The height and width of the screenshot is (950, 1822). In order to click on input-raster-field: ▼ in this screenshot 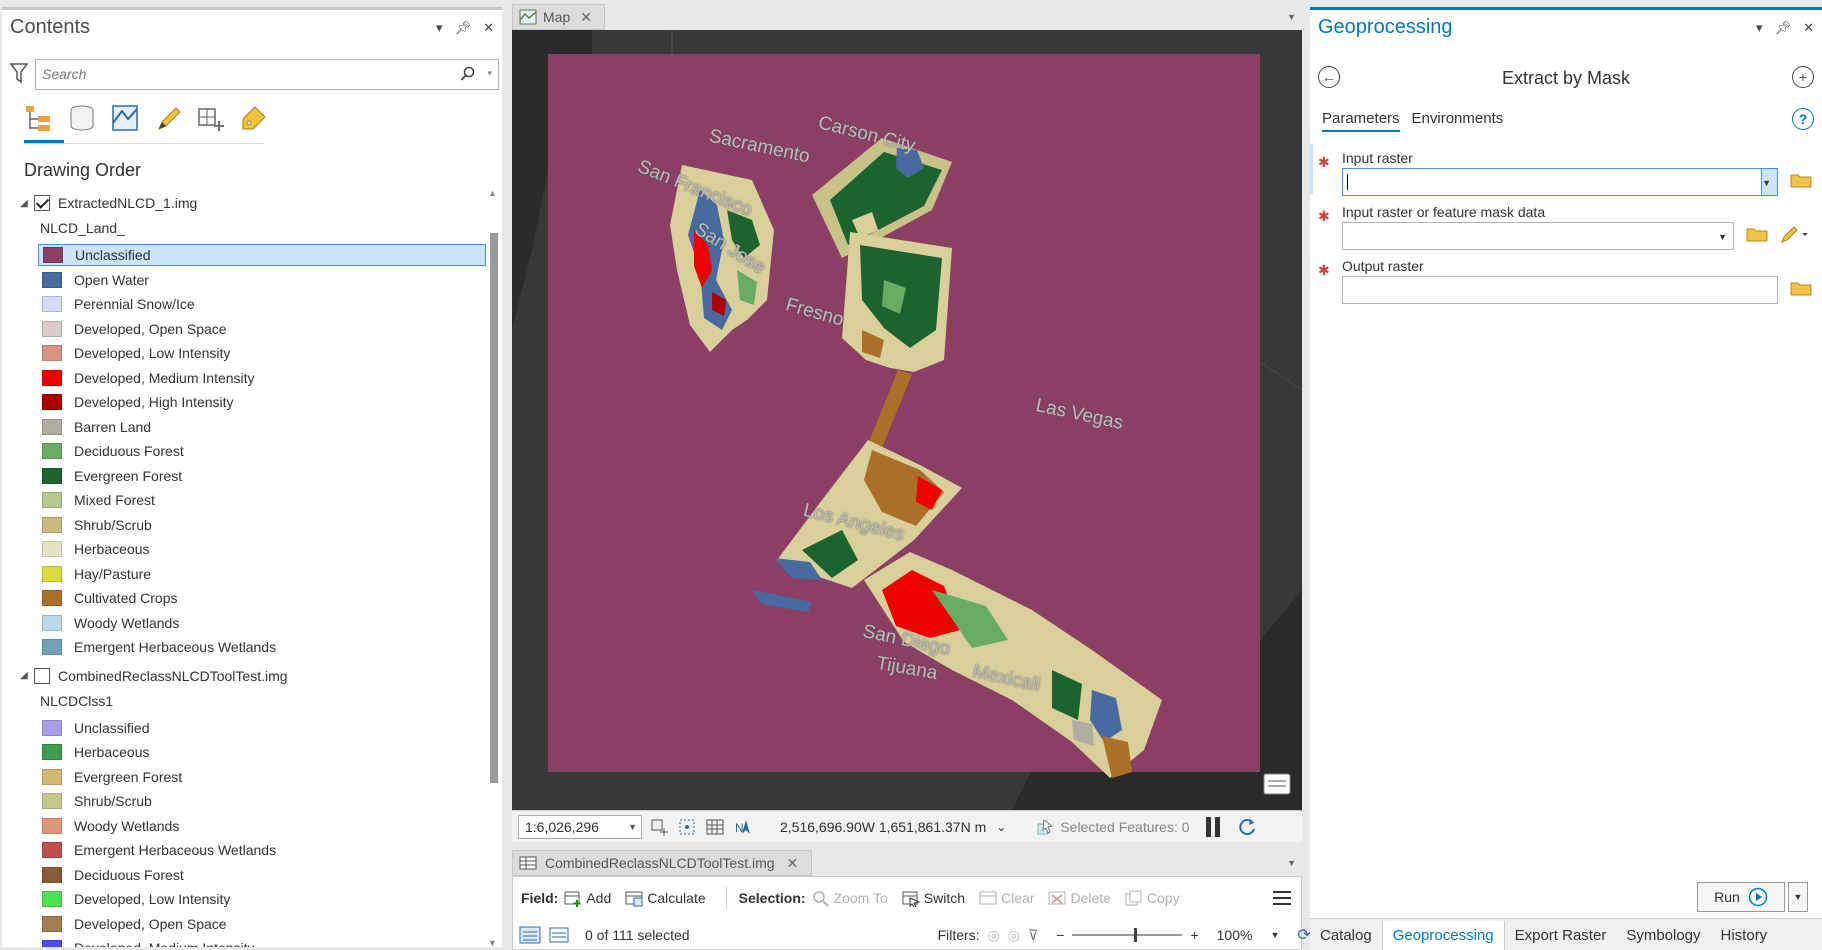, I will do `click(1560, 182)`.